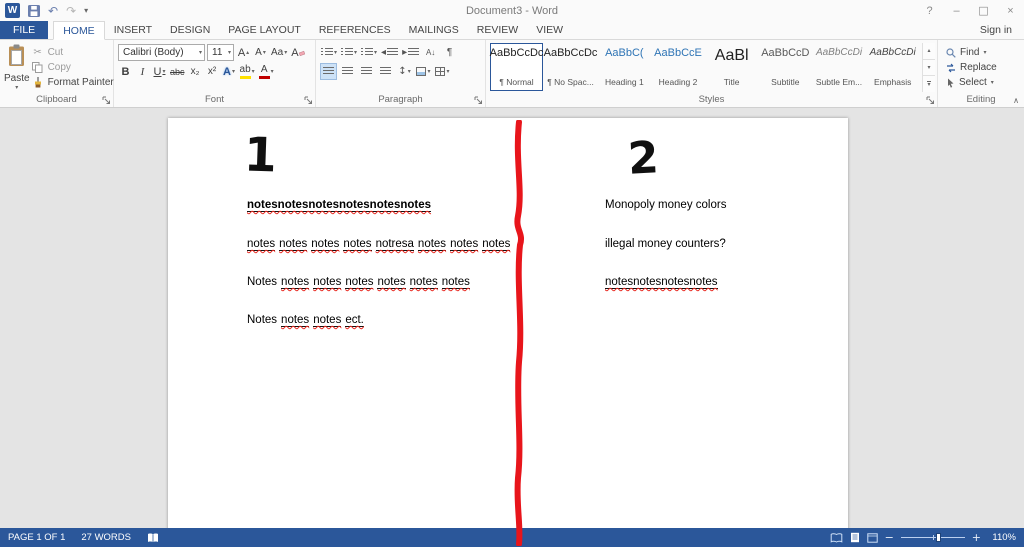 The image size is (1024, 547). I want to click on increase-indent-button: ▸, so click(410, 52).